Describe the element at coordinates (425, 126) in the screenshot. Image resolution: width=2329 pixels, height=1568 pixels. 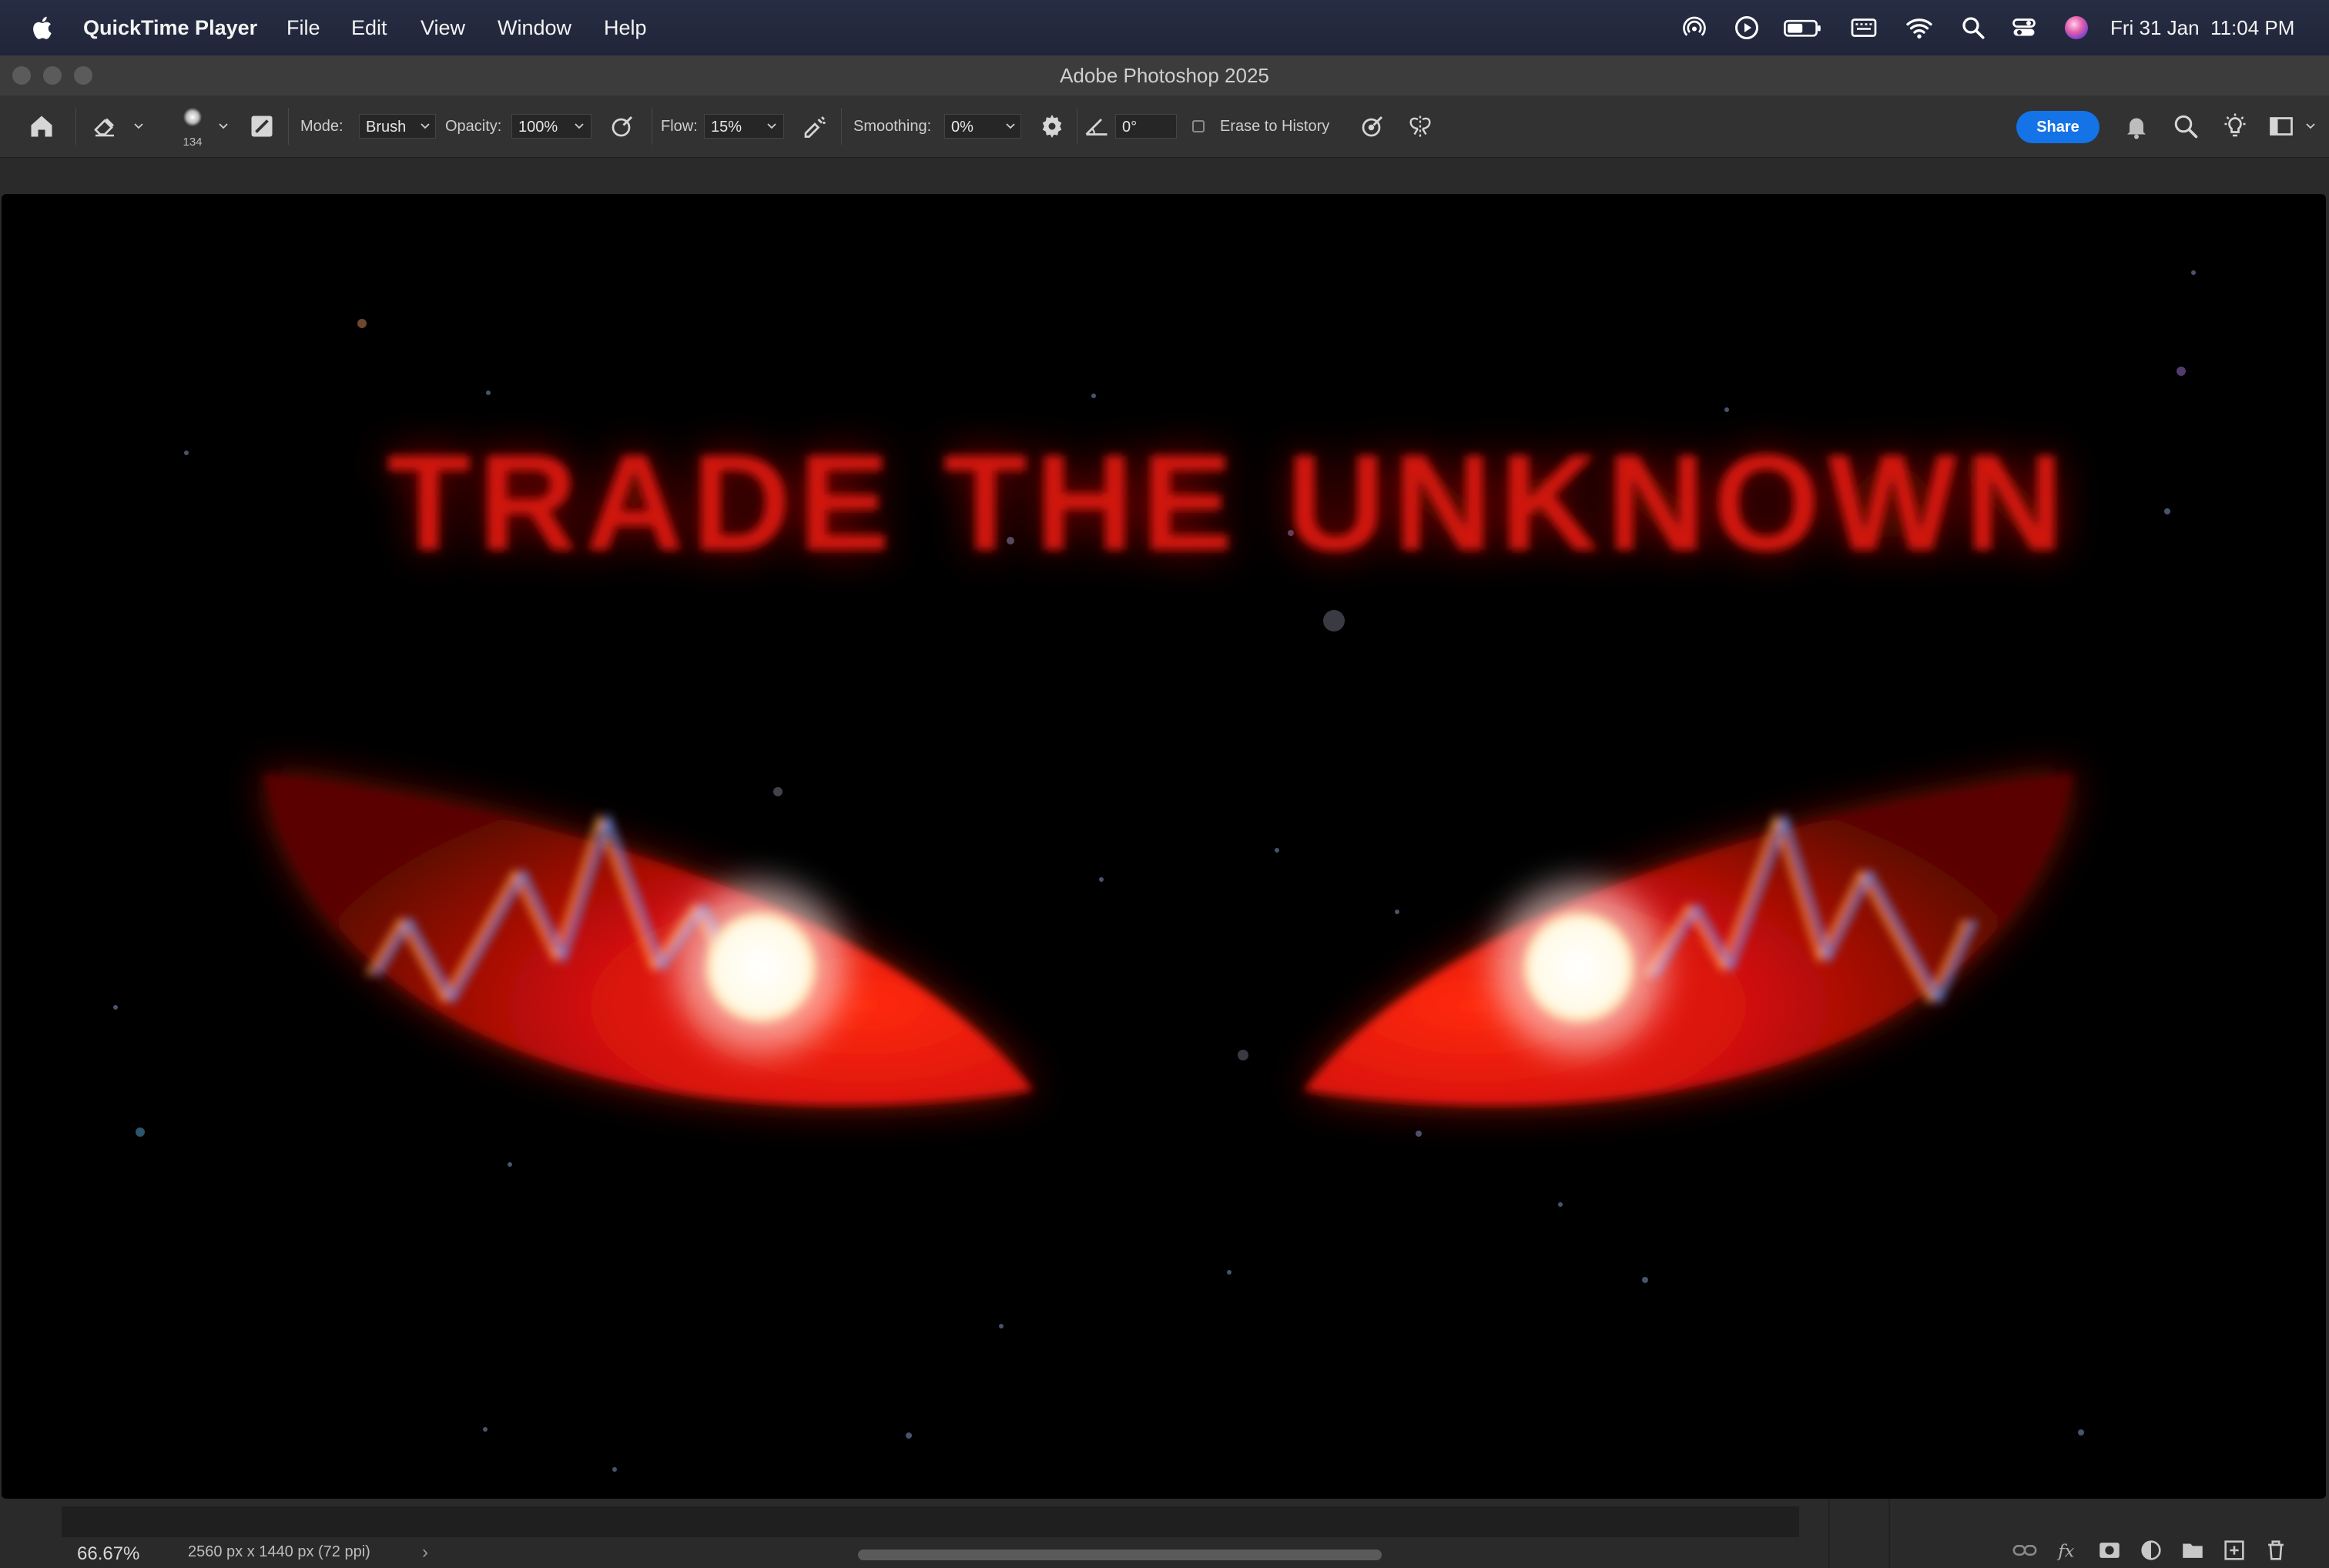
I see `mode-chevron-icon` at that location.